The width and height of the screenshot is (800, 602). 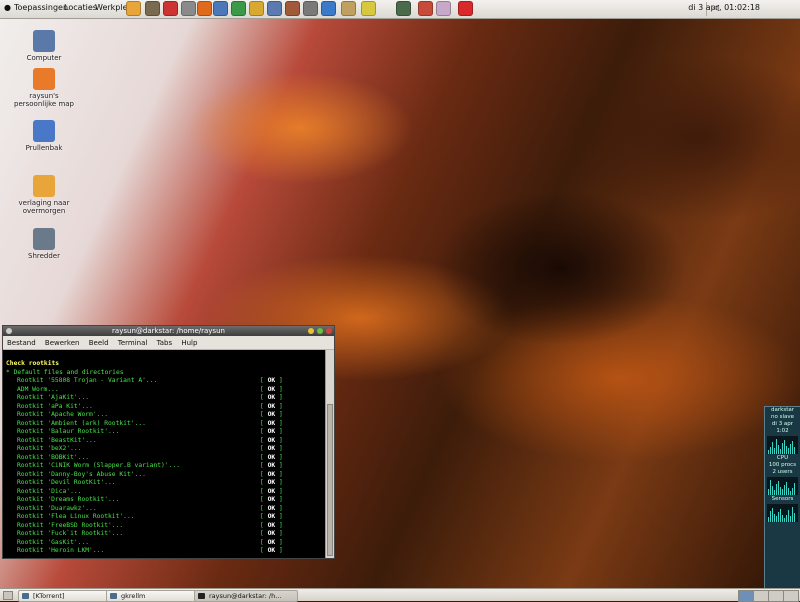 I want to click on folder-icon, so click(x=133, y=8).